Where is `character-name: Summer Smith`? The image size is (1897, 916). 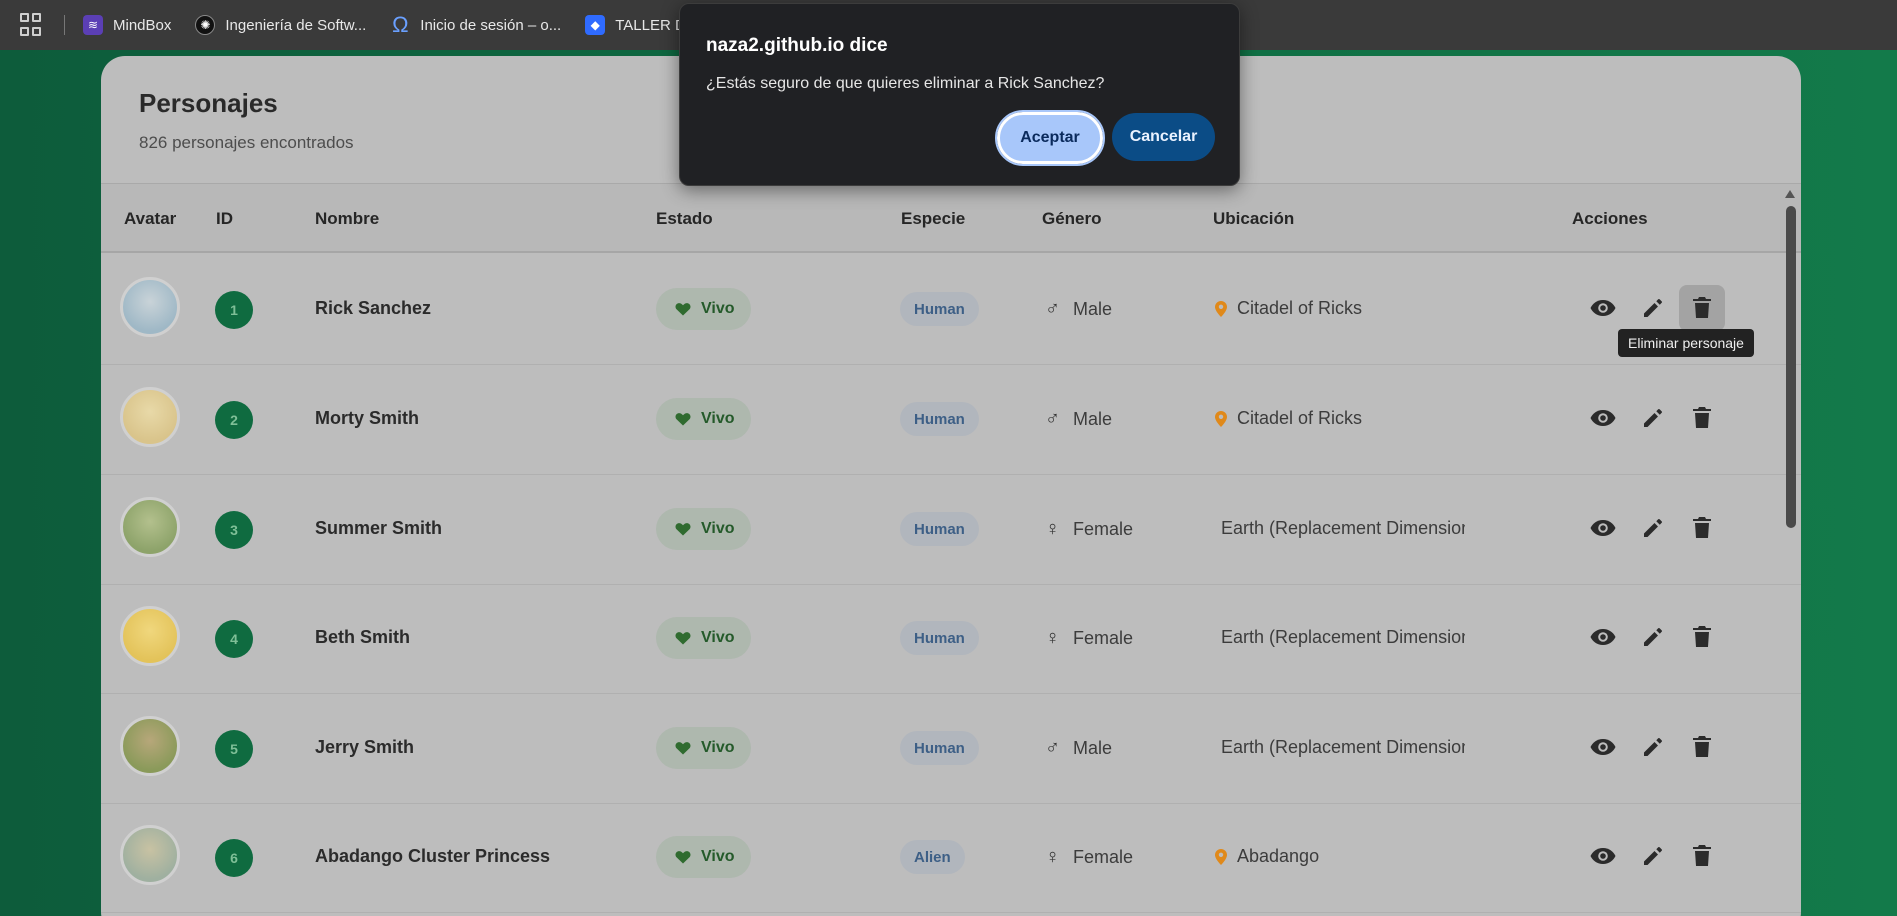
character-name: Summer Smith is located at coordinates (379, 528).